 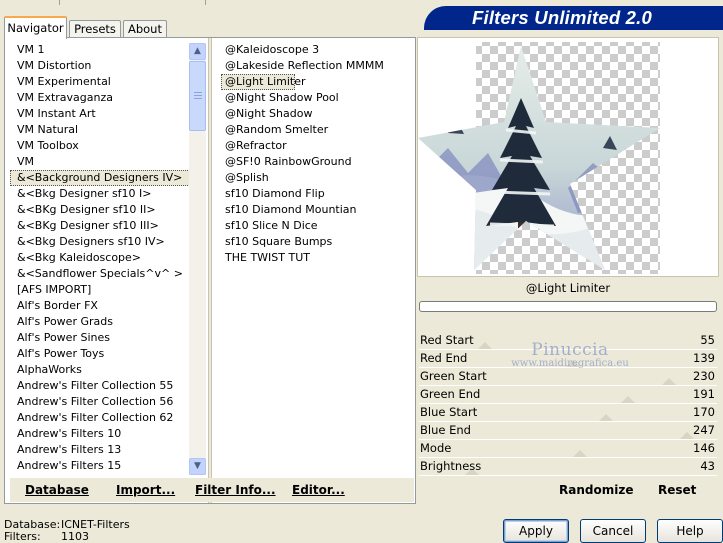 What do you see at coordinates (100, 306) in the screenshot?
I see `category-item: Alf's Border FX` at bounding box center [100, 306].